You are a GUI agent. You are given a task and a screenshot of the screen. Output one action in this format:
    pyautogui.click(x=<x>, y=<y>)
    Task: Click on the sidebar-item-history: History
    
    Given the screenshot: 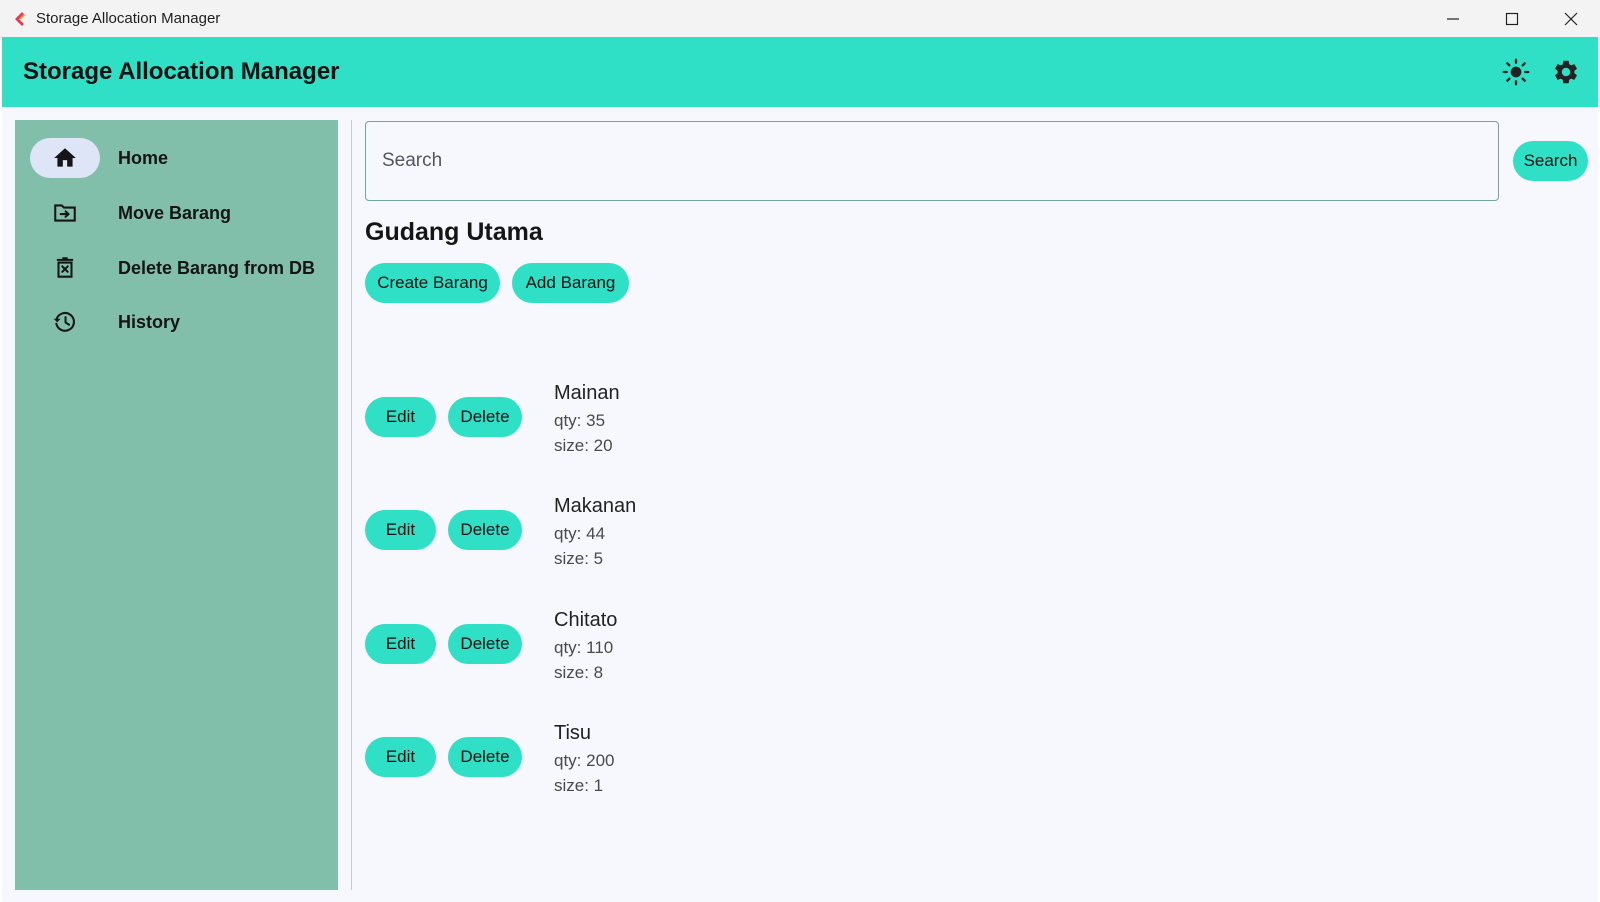 What is the action you would take?
    pyautogui.click(x=180, y=322)
    